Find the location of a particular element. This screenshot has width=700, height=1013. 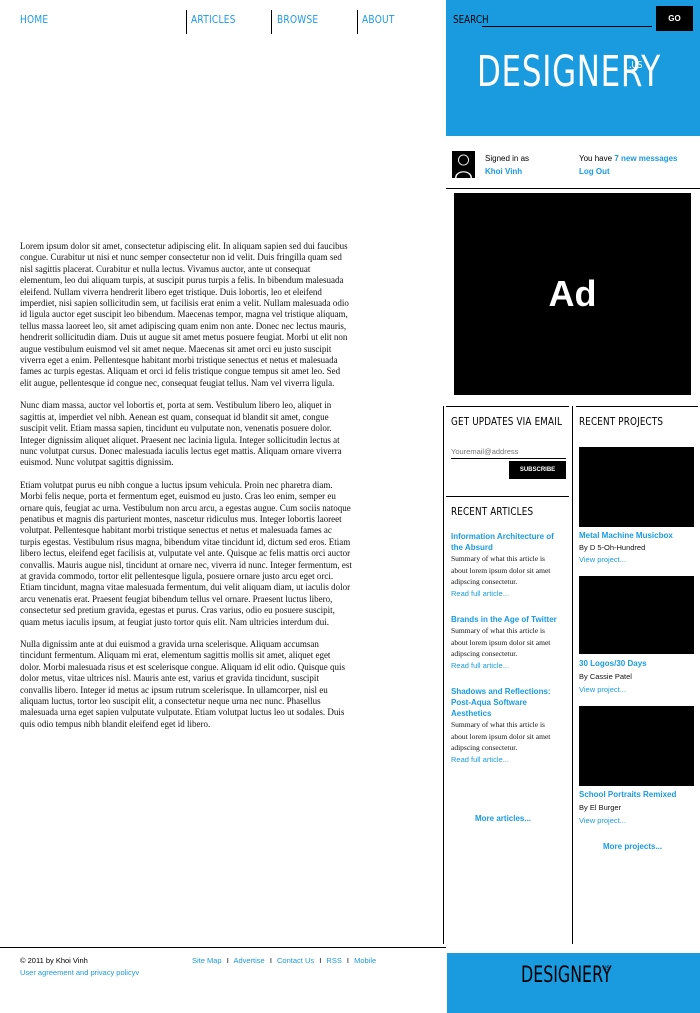

updates-title: GET UPDATES VIA EMAIL is located at coordinates (507, 421).